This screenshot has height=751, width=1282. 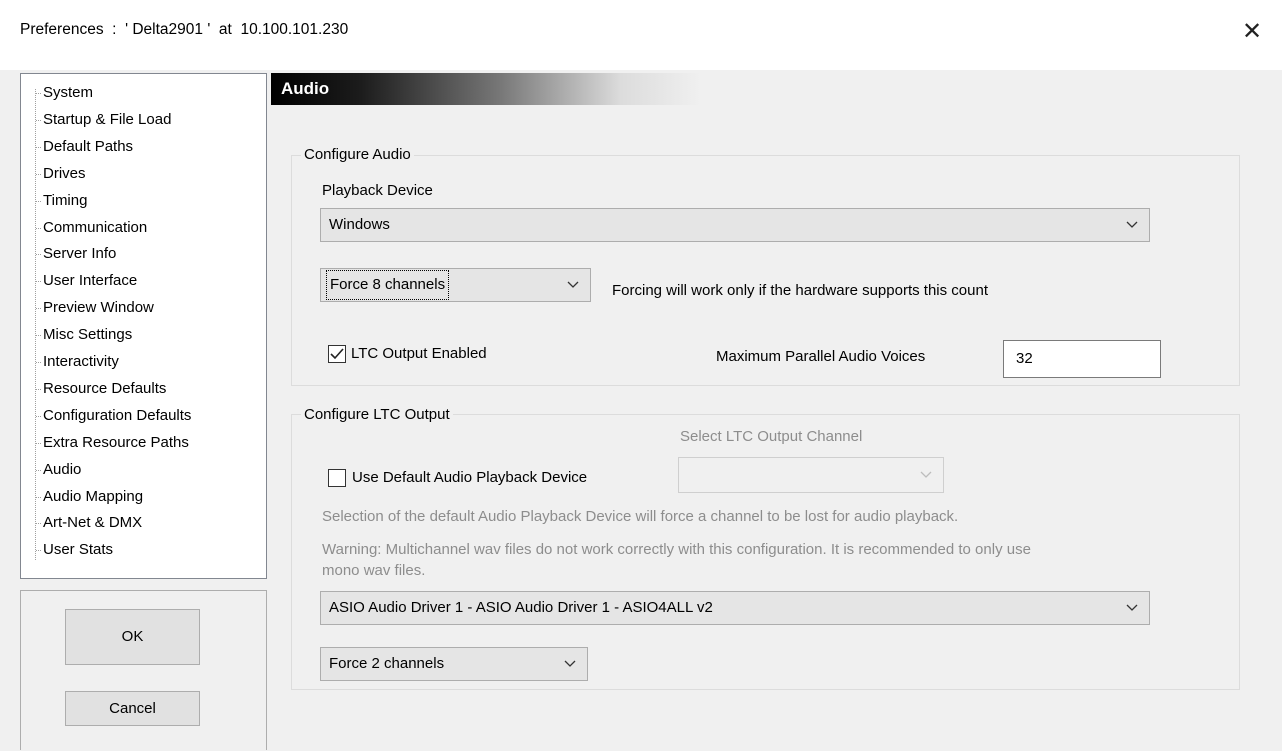 I want to click on ltc-output-enabled-checkbox, so click(x=337, y=354).